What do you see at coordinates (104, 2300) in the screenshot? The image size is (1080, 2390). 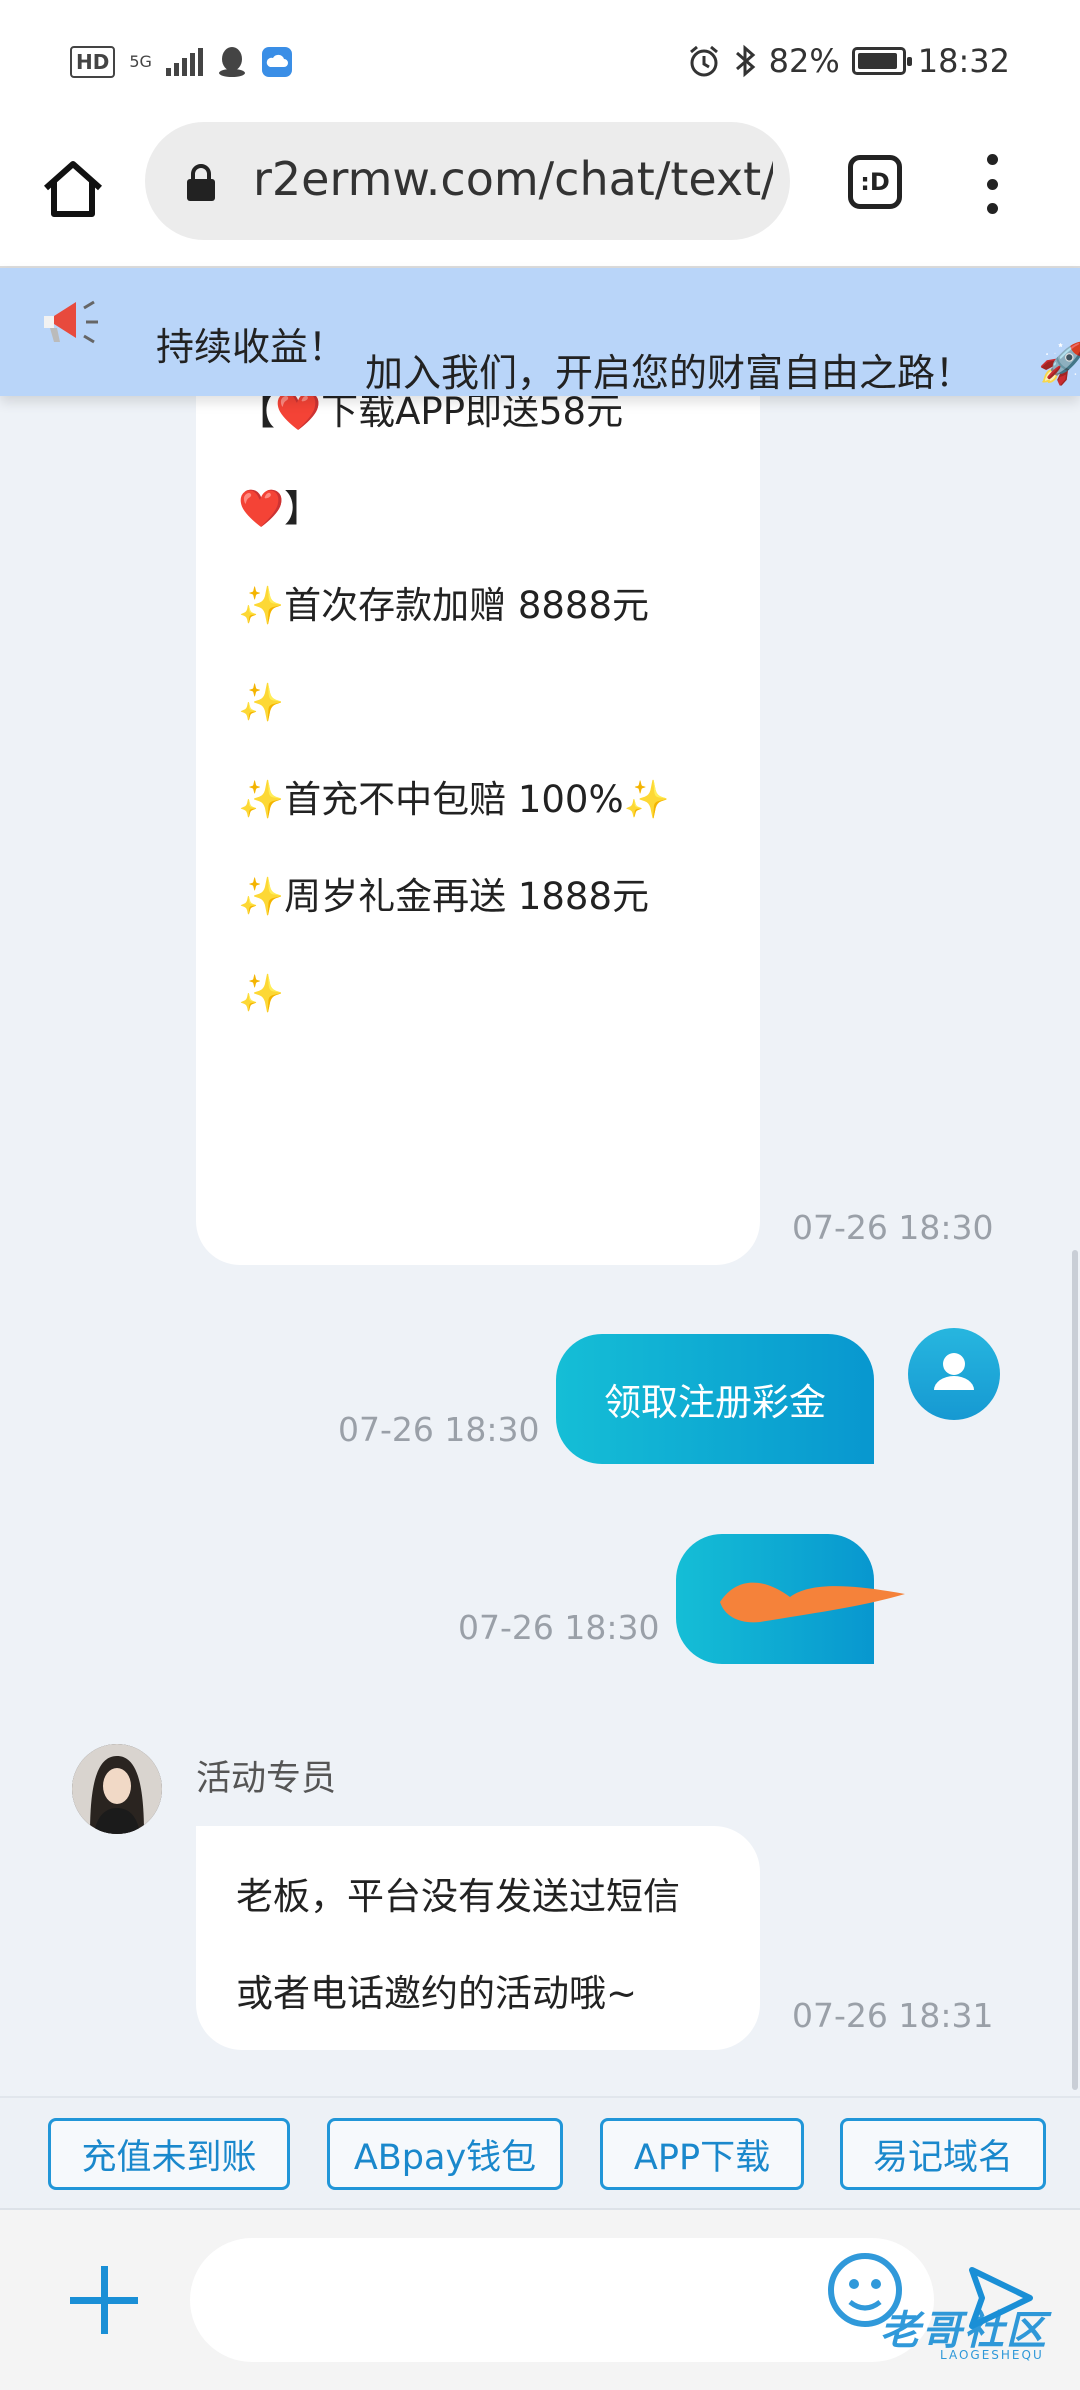 I see `plus-icon` at bounding box center [104, 2300].